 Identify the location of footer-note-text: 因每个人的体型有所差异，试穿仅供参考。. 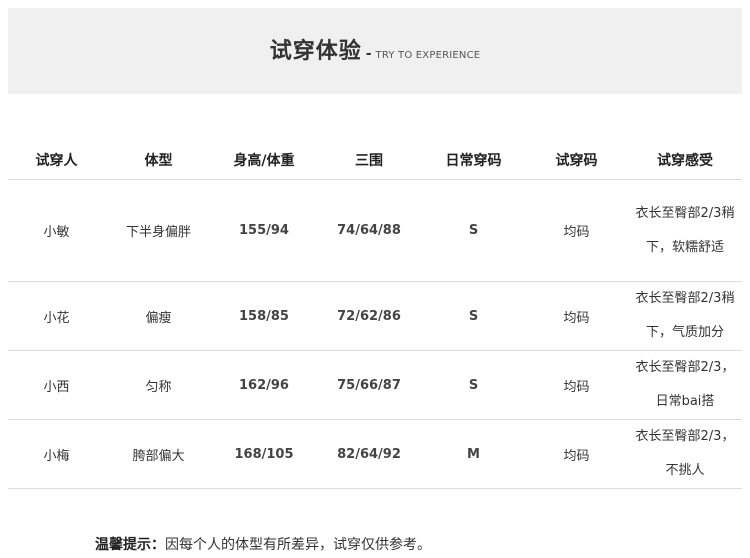
(298, 545).